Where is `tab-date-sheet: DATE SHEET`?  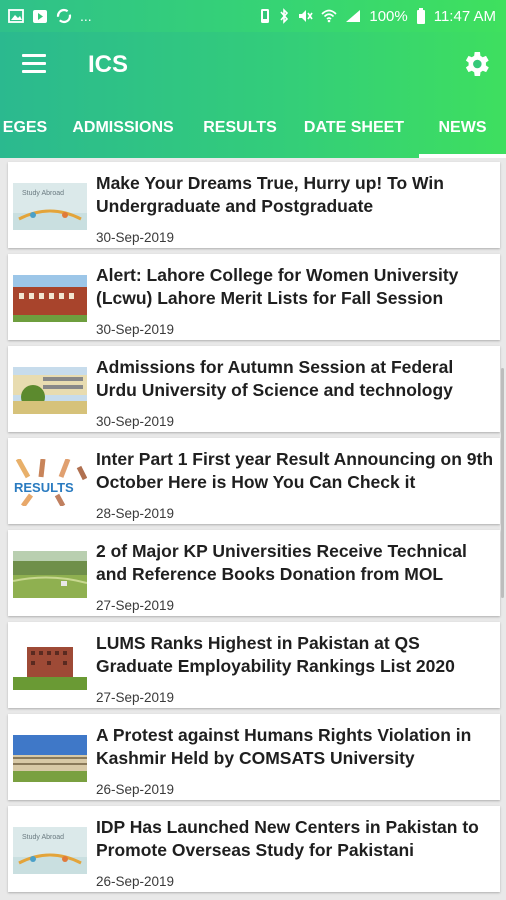
tab-date-sheet: DATE SHEET is located at coordinates (354, 128).